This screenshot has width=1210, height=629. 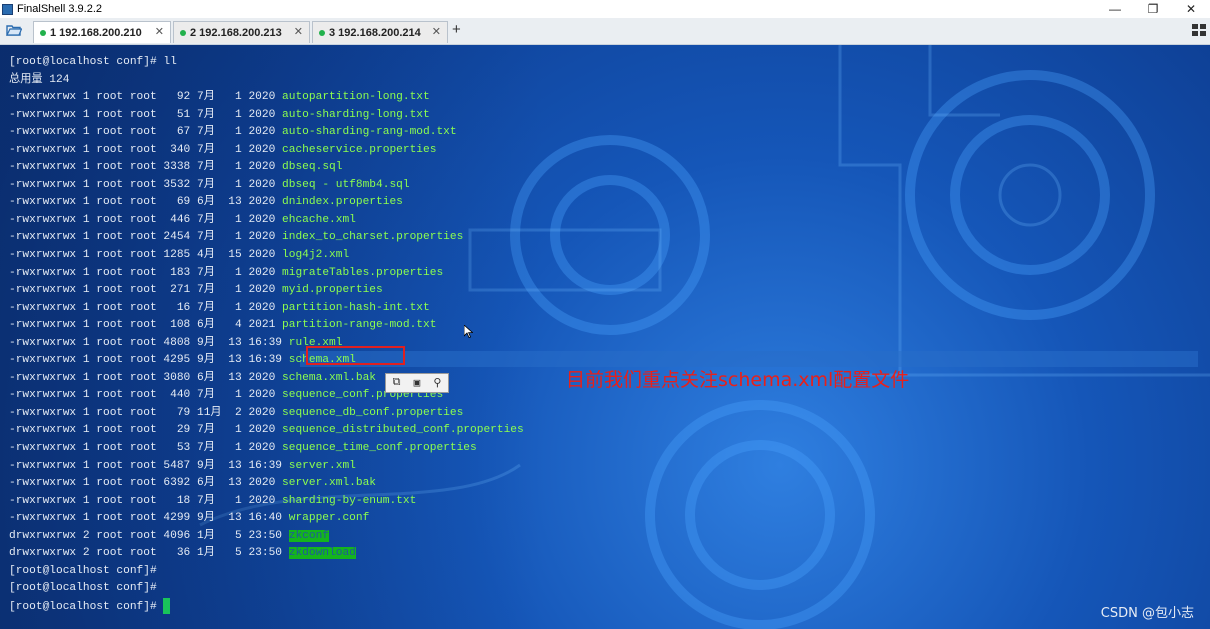 What do you see at coordinates (146, 255) in the screenshot?
I see `file-meta: -rwxrwxrwx 1 root root 1285 4月 15 2020` at bounding box center [146, 255].